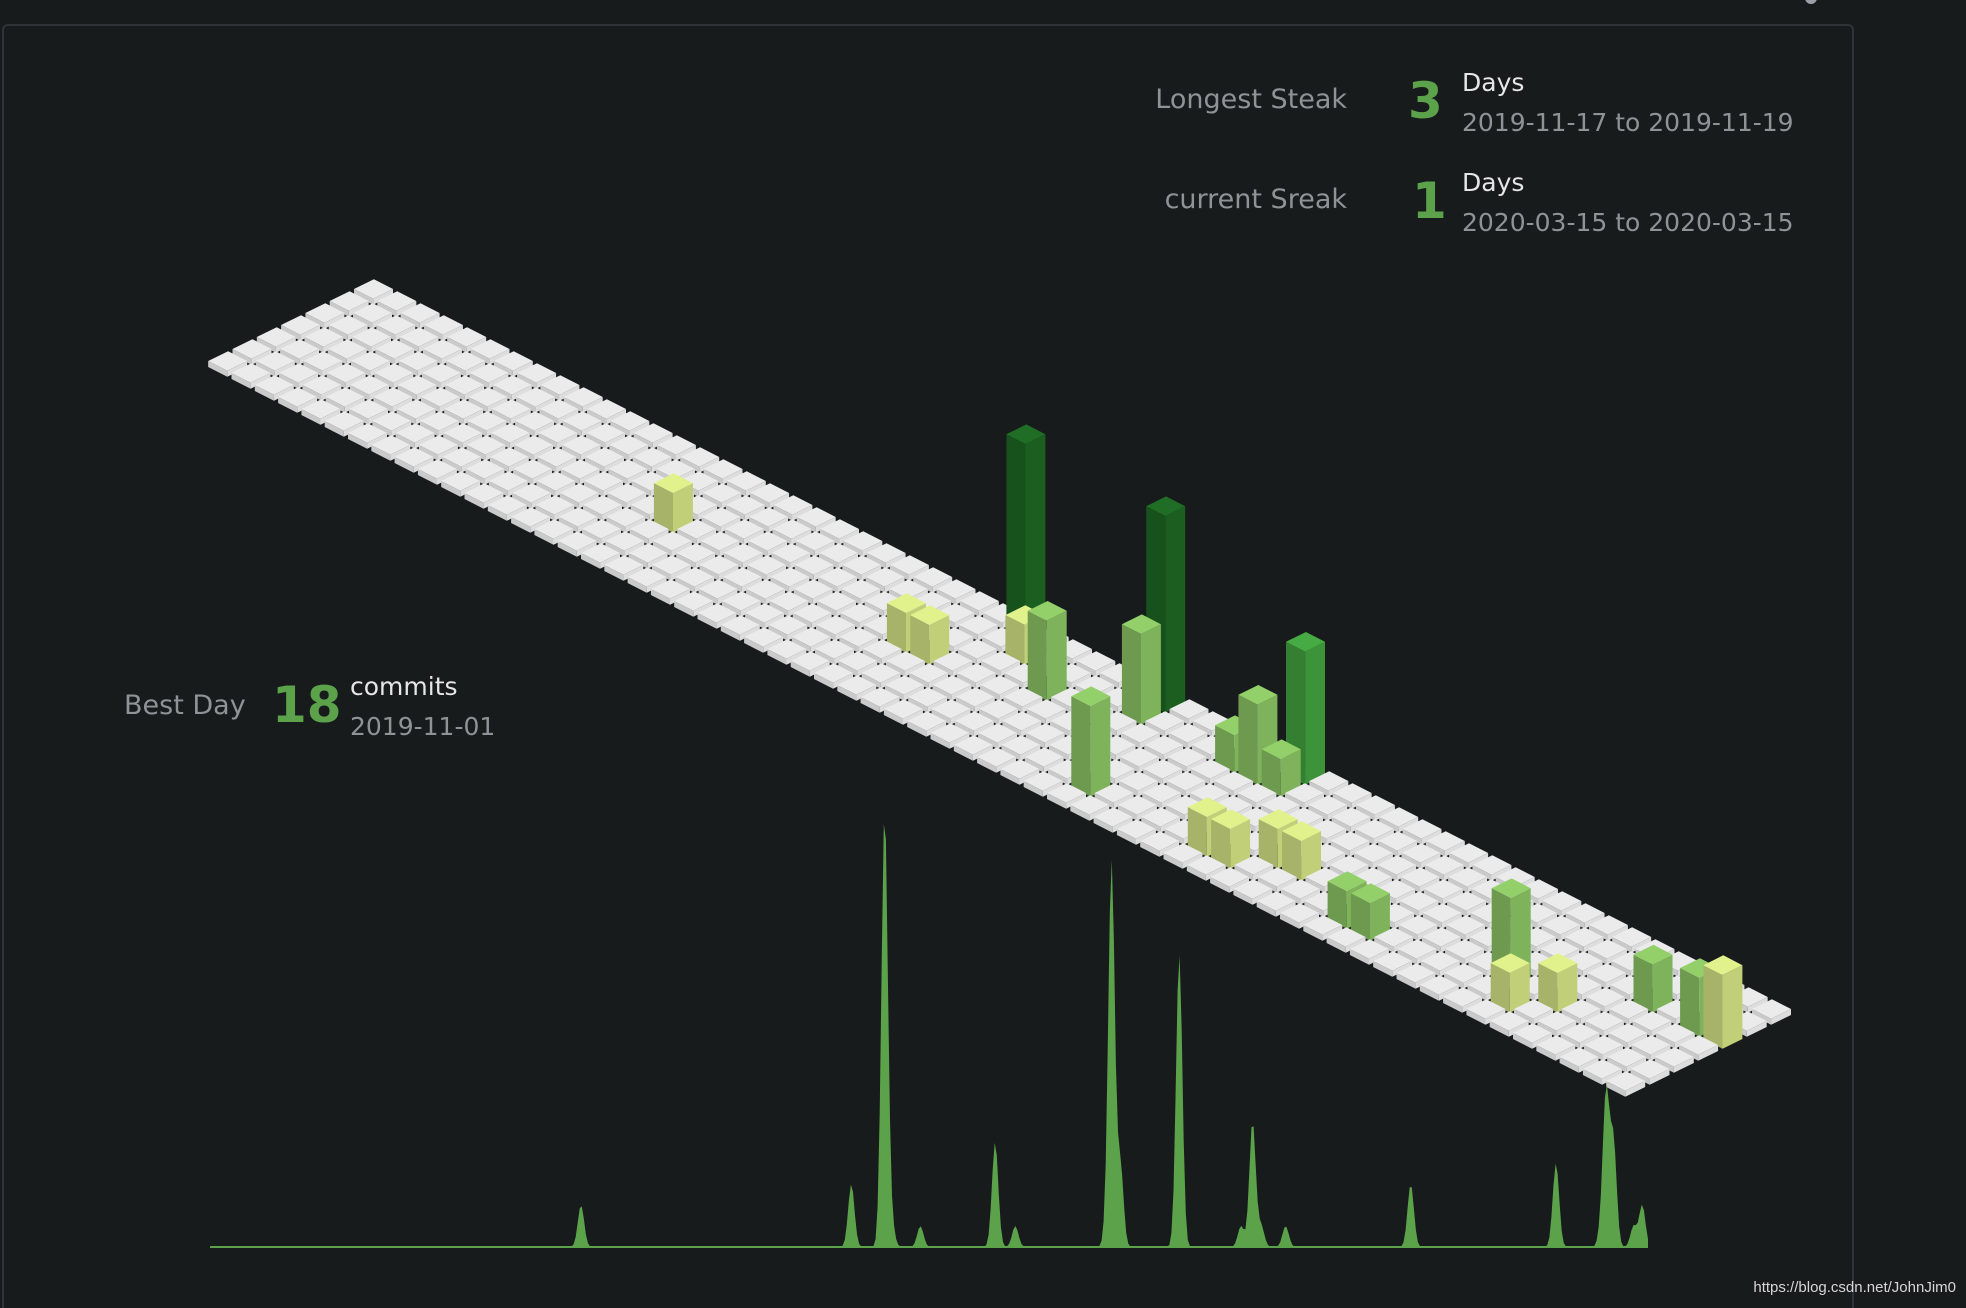  What do you see at coordinates (404, 686) in the screenshot?
I see `best-day-unit: commits` at bounding box center [404, 686].